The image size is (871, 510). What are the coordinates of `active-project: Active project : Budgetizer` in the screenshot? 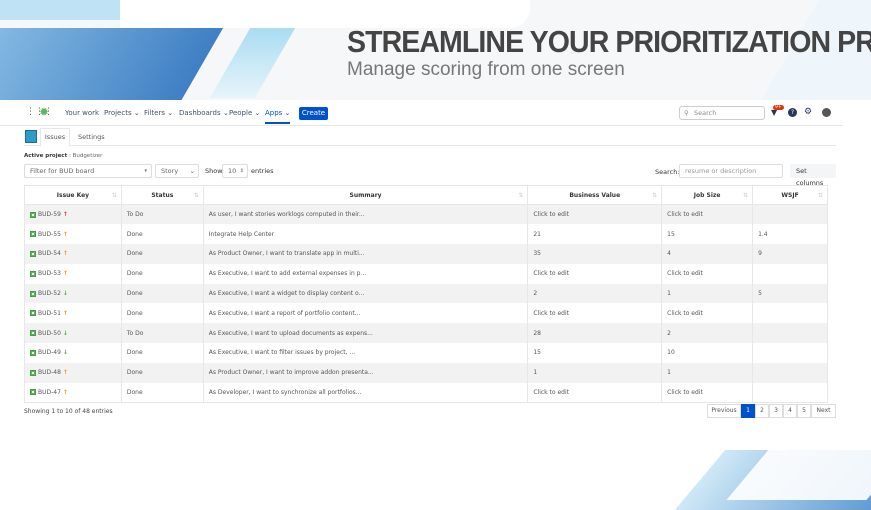 It's located at (63, 156).